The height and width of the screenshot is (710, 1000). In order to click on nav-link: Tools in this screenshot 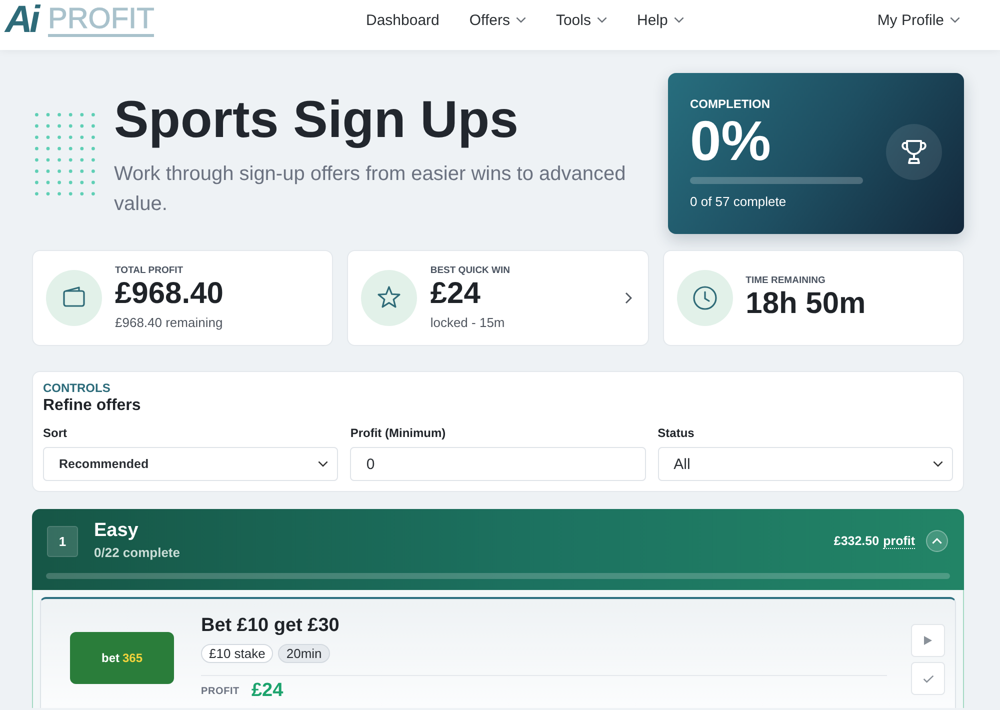, I will do `click(581, 20)`.